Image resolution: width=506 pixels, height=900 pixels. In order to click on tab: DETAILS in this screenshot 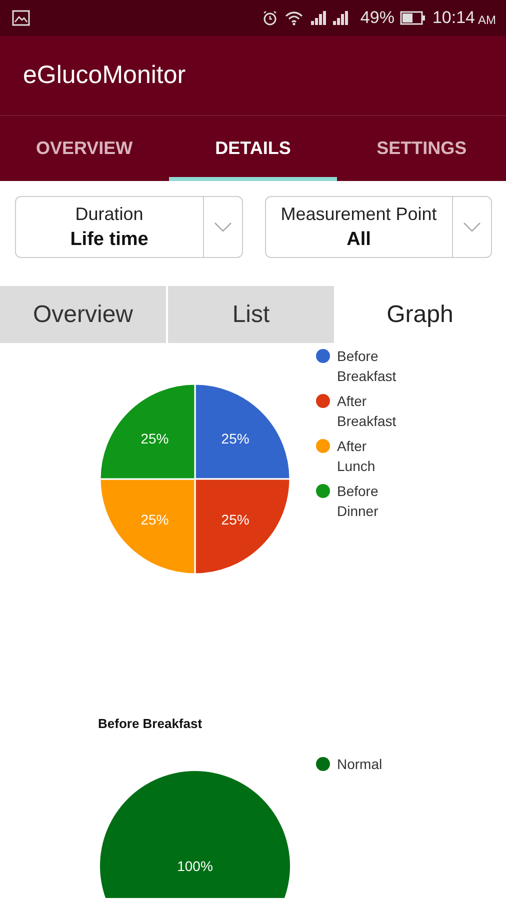, I will do `click(253, 148)`.